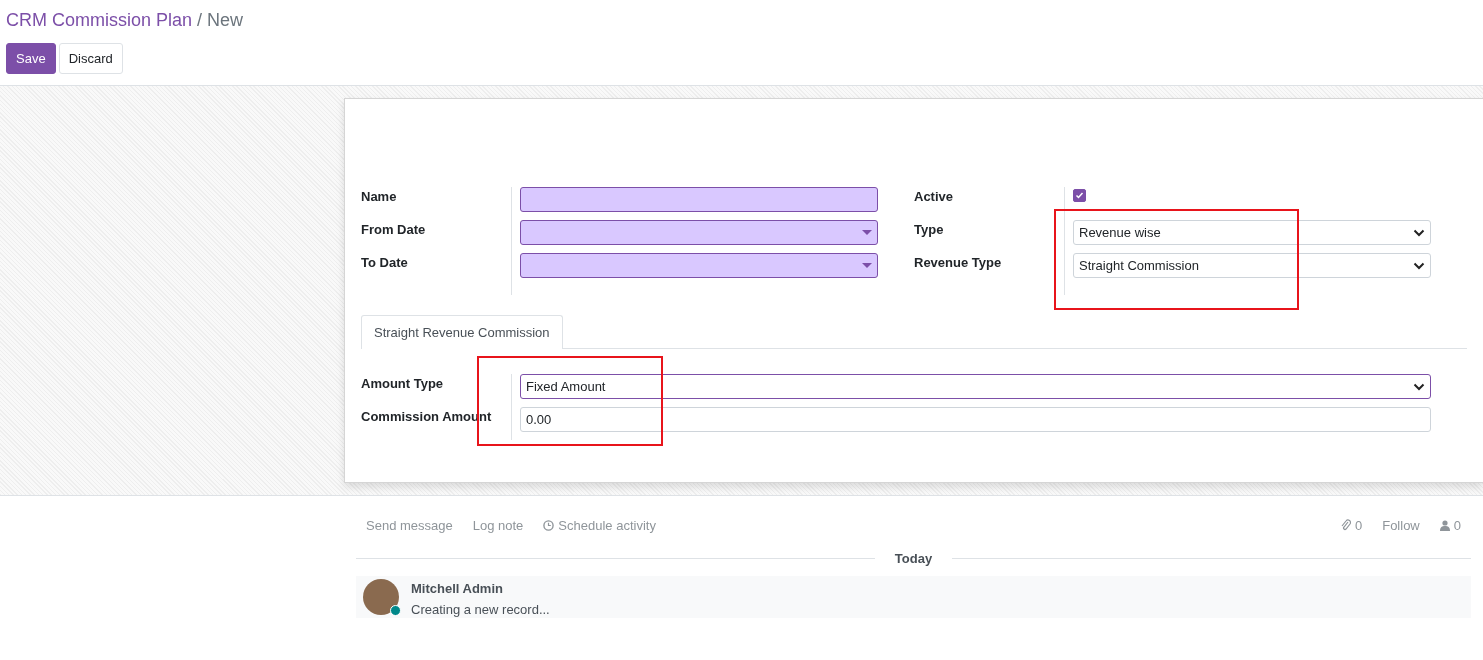 The image size is (1483, 660). Describe the element at coordinates (1252, 232) in the screenshot. I see `select-field: Revenue wise` at that location.